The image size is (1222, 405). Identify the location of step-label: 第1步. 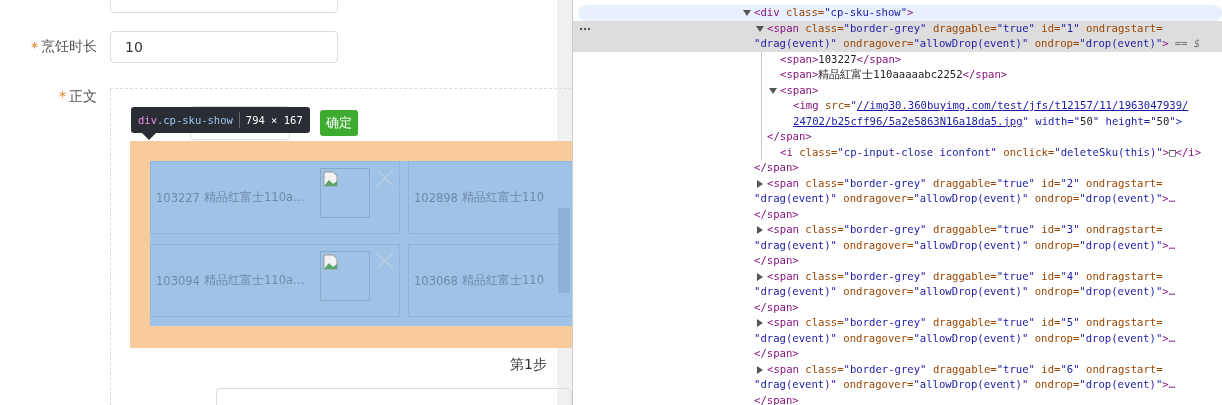
(529, 365).